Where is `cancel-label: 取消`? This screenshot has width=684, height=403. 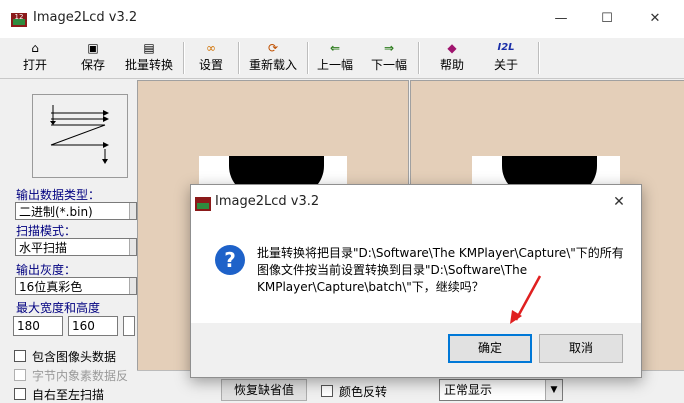
cancel-label: 取消 is located at coordinates (580, 348).